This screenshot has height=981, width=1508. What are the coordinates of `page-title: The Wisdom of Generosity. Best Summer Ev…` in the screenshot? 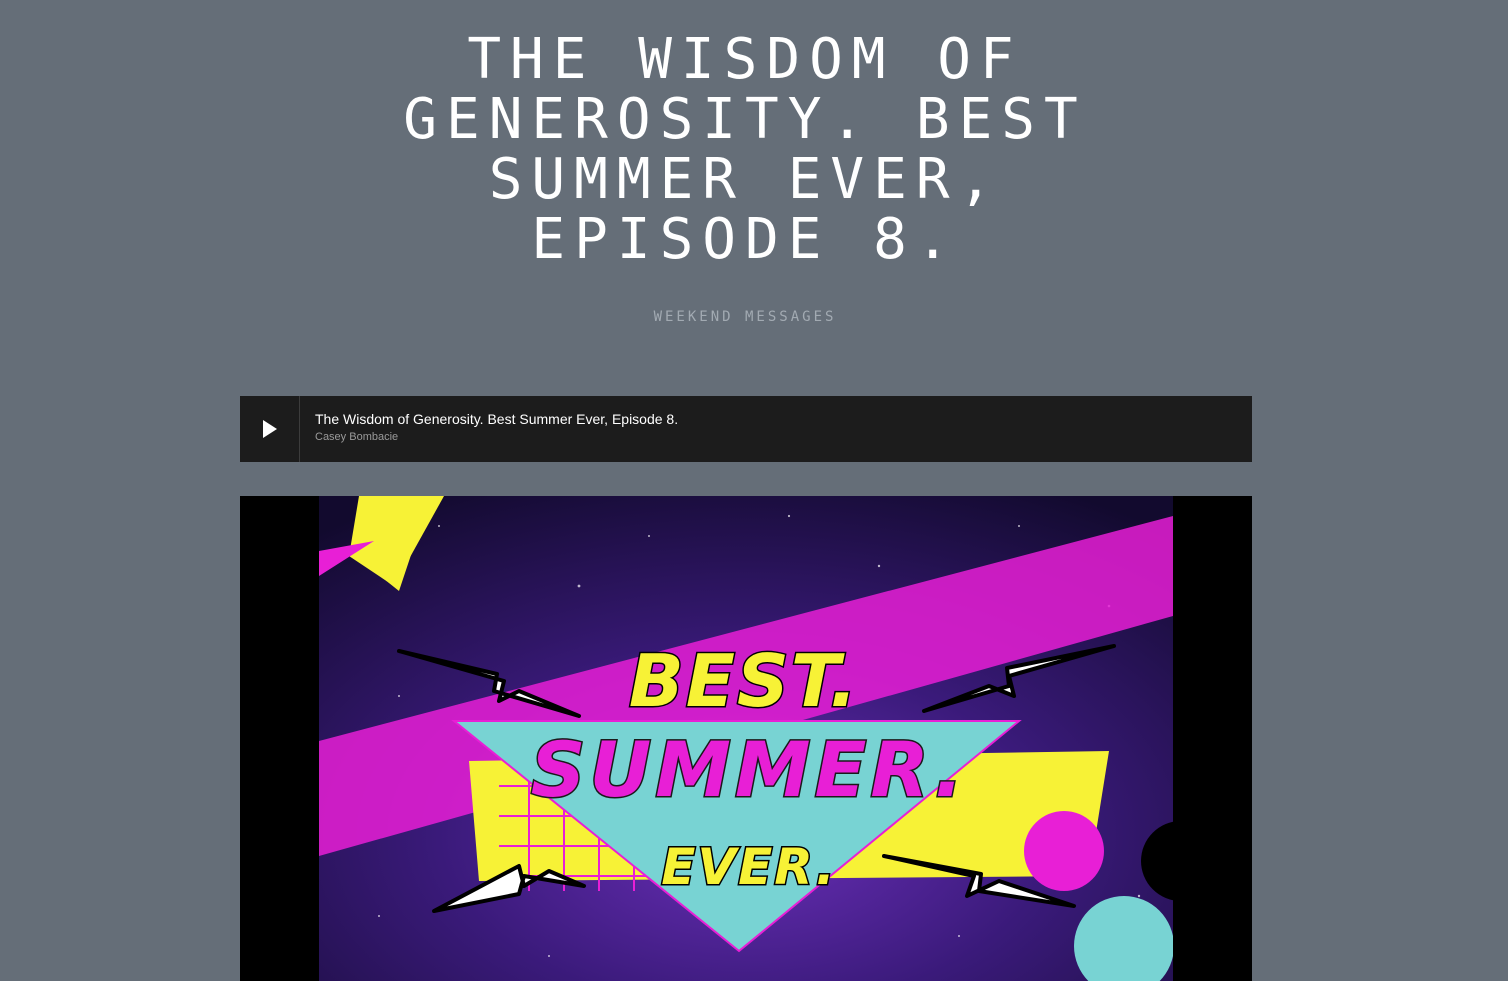 It's located at (745, 149).